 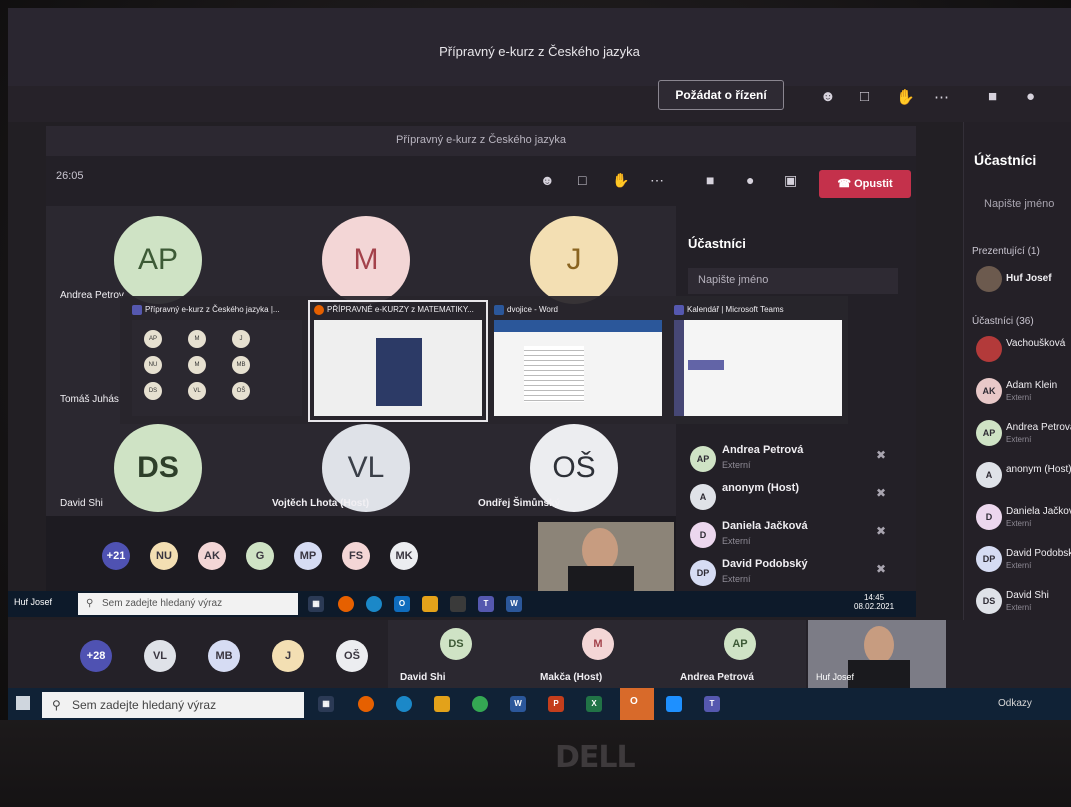 I want to click on share-screen-icon: ▣, so click(x=790, y=180).